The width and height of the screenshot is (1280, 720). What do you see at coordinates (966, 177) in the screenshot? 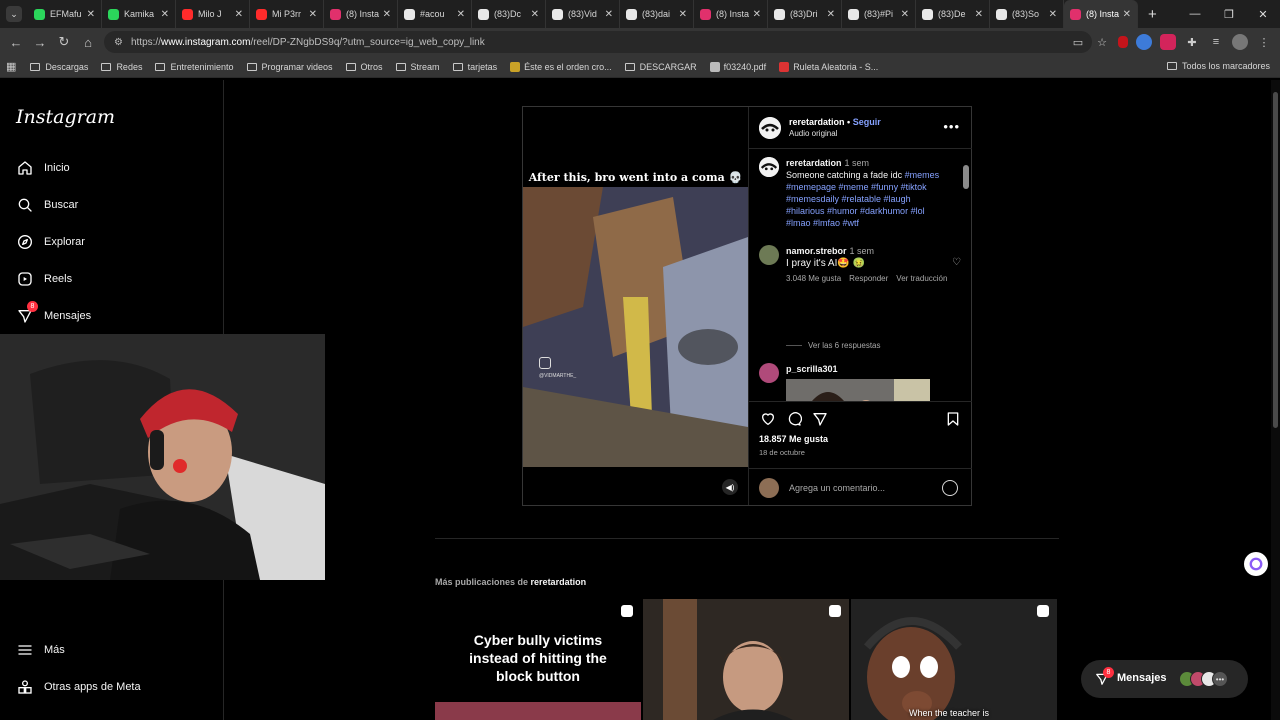
I see `comments-scroll-thumb` at bounding box center [966, 177].